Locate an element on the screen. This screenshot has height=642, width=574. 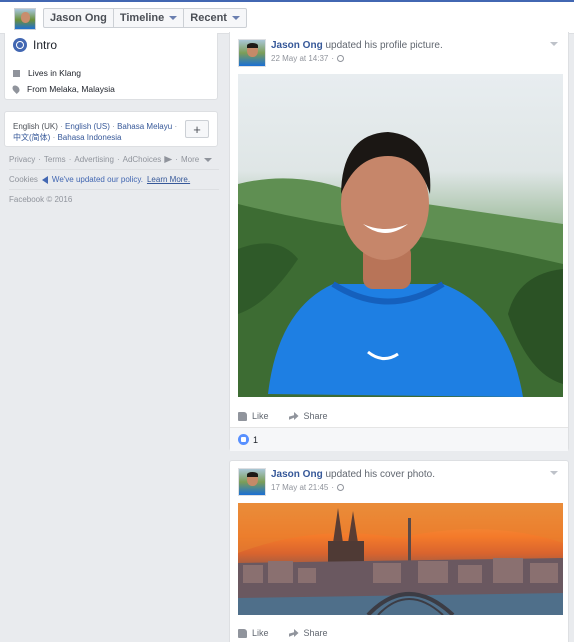
timeline-nav-bar: Jason Ong Timeline Recent is located at coordinates (287, 17).